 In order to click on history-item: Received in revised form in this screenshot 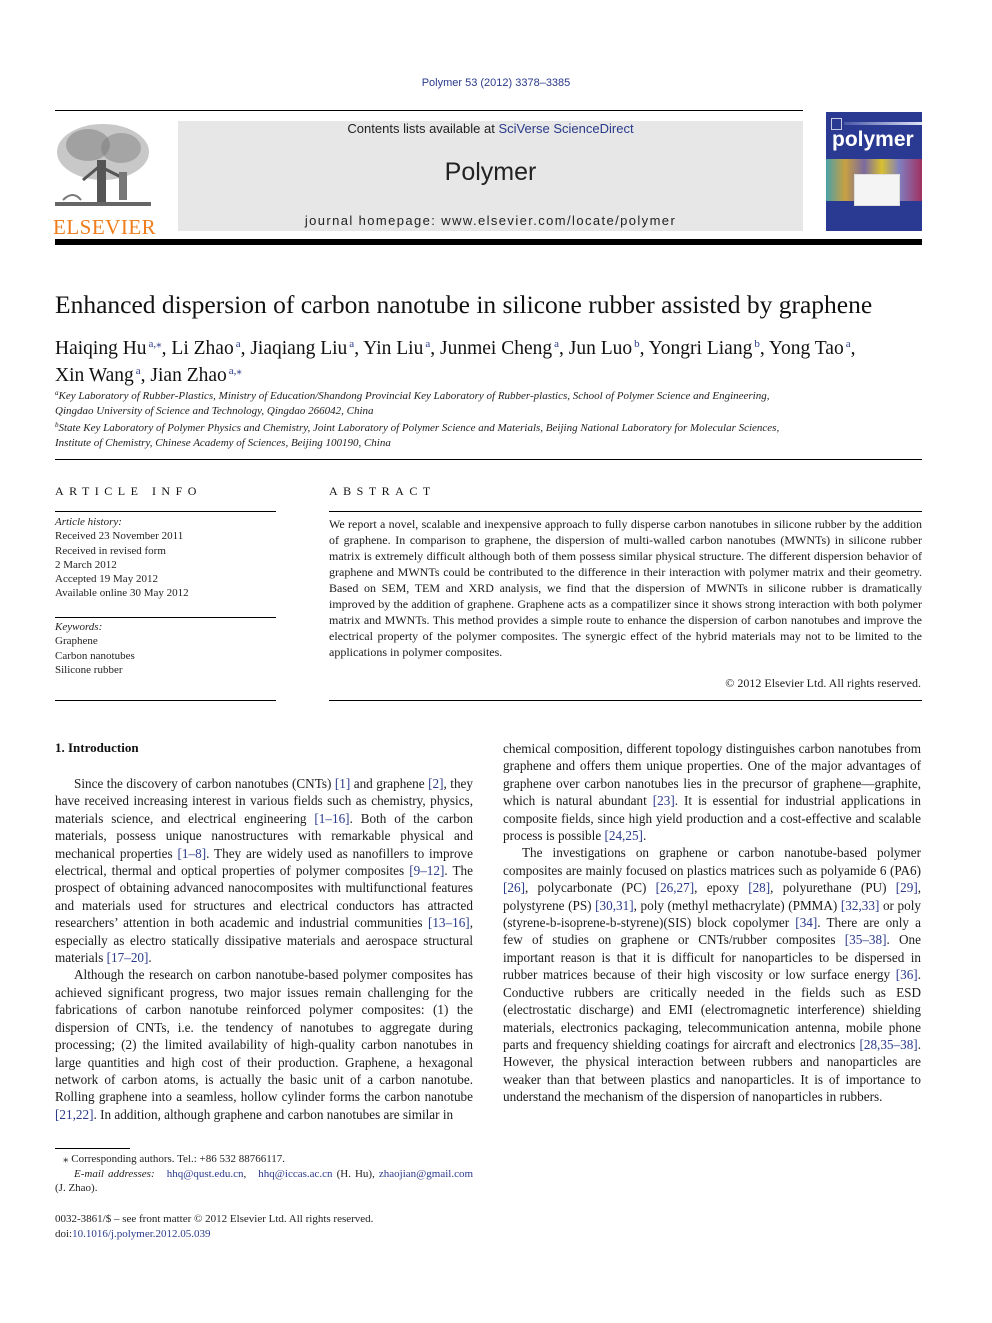, I will do `click(110, 550)`.